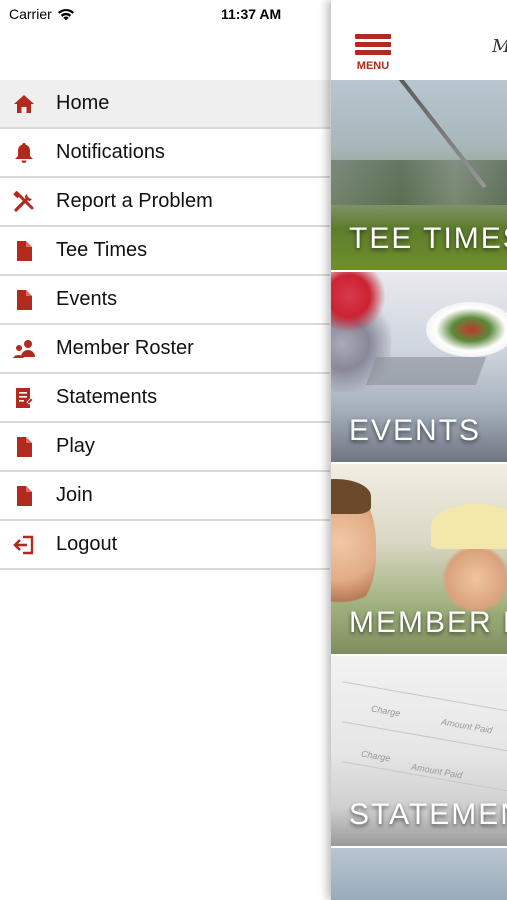 Image resolution: width=507 pixels, height=900 pixels. Describe the element at coordinates (165, 496) in the screenshot. I see `drawer-item-join: Join` at that location.